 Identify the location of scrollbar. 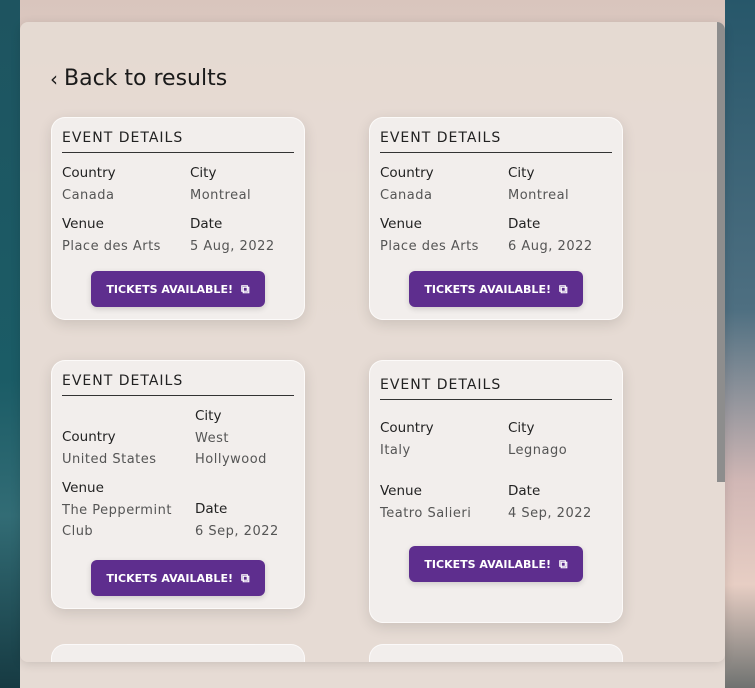
(721, 252).